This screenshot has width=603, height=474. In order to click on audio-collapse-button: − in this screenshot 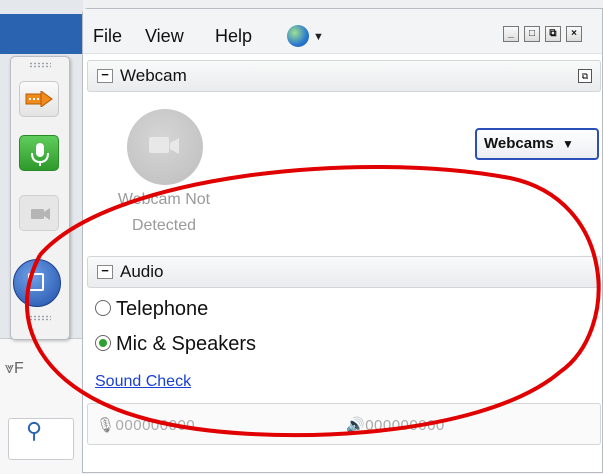, I will do `click(105, 271)`.